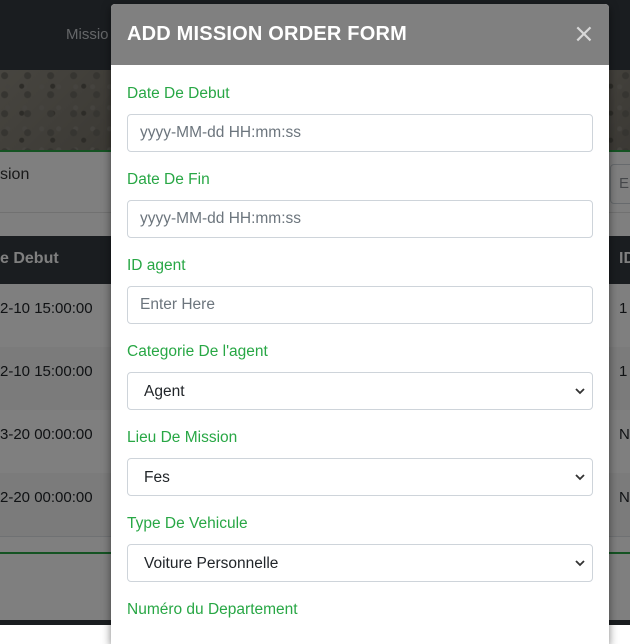 Image resolution: width=630 pixels, height=644 pixels. I want to click on type-vehicule-select: Voiture Personnelle, so click(360, 563).